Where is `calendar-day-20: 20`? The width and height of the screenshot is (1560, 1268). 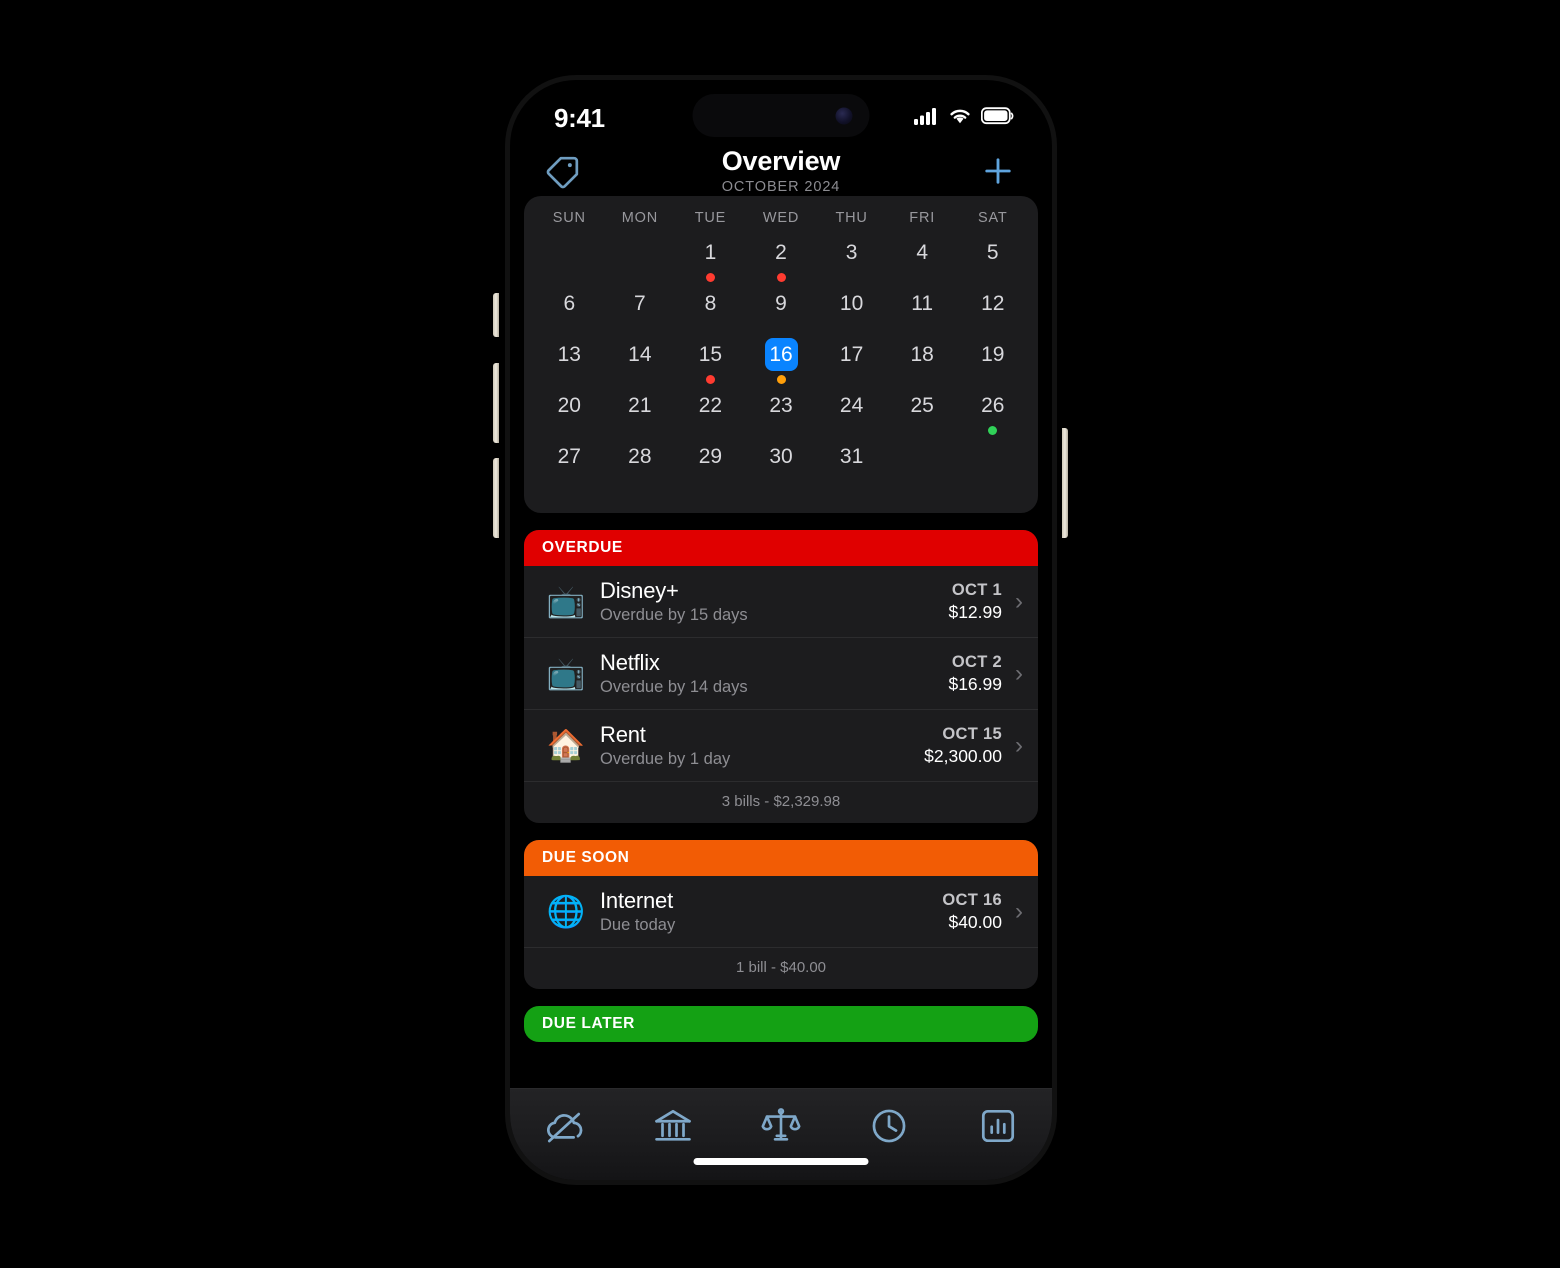
calendar-day-20: 20 is located at coordinates (569, 414).